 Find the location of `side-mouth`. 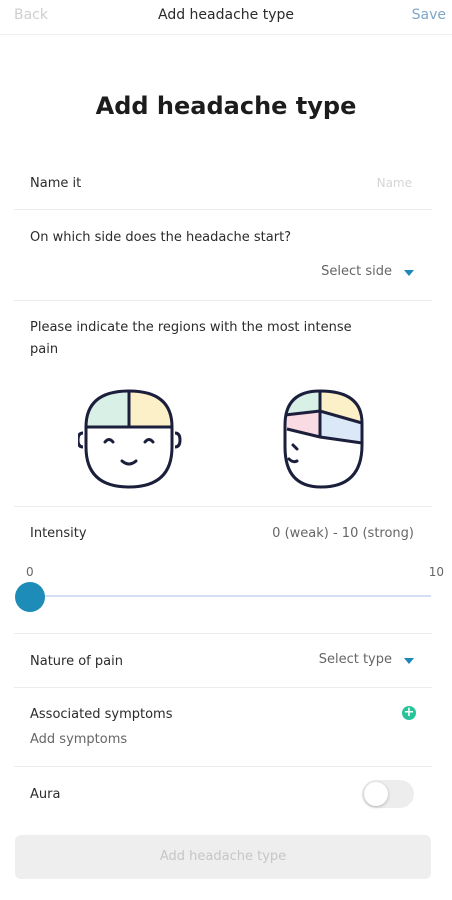

side-mouth is located at coordinates (293, 460).